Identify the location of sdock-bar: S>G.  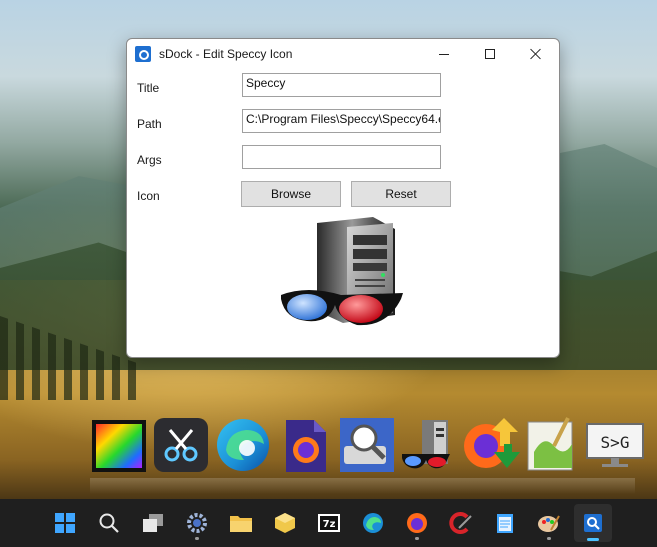
(367, 447).